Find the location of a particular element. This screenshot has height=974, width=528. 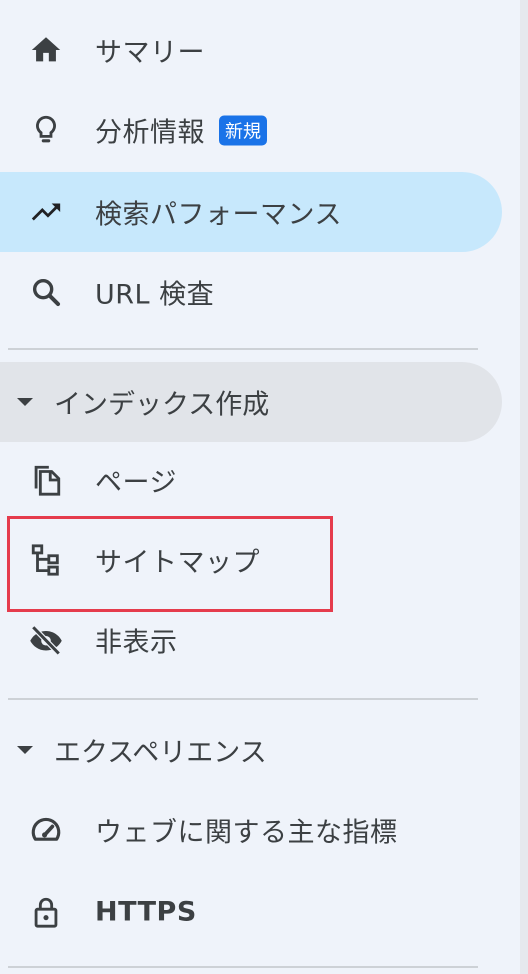

nav-item-performance-label: 検索パフォーマンス is located at coordinates (218, 215).